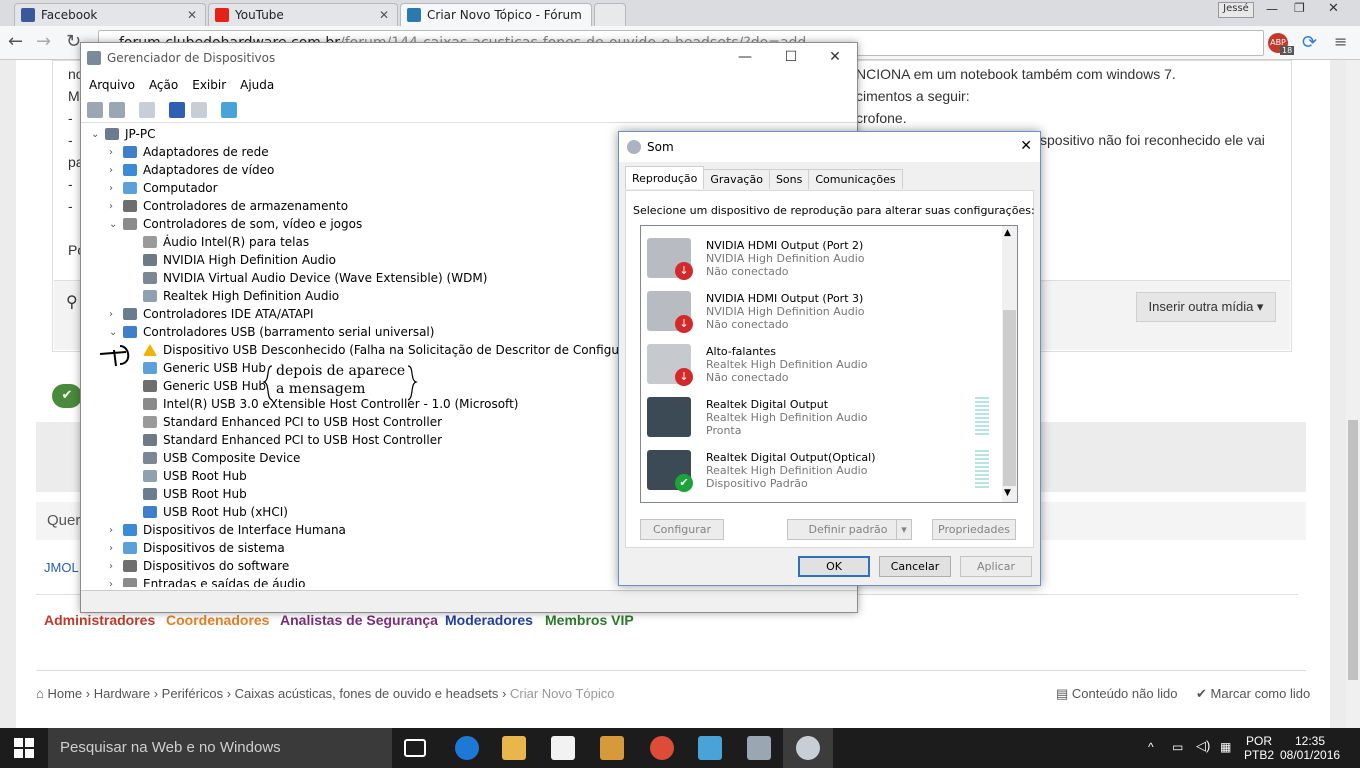 This screenshot has height=768, width=1360. I want to click on menu-arquivo: Arquivo, so click(112, 85).